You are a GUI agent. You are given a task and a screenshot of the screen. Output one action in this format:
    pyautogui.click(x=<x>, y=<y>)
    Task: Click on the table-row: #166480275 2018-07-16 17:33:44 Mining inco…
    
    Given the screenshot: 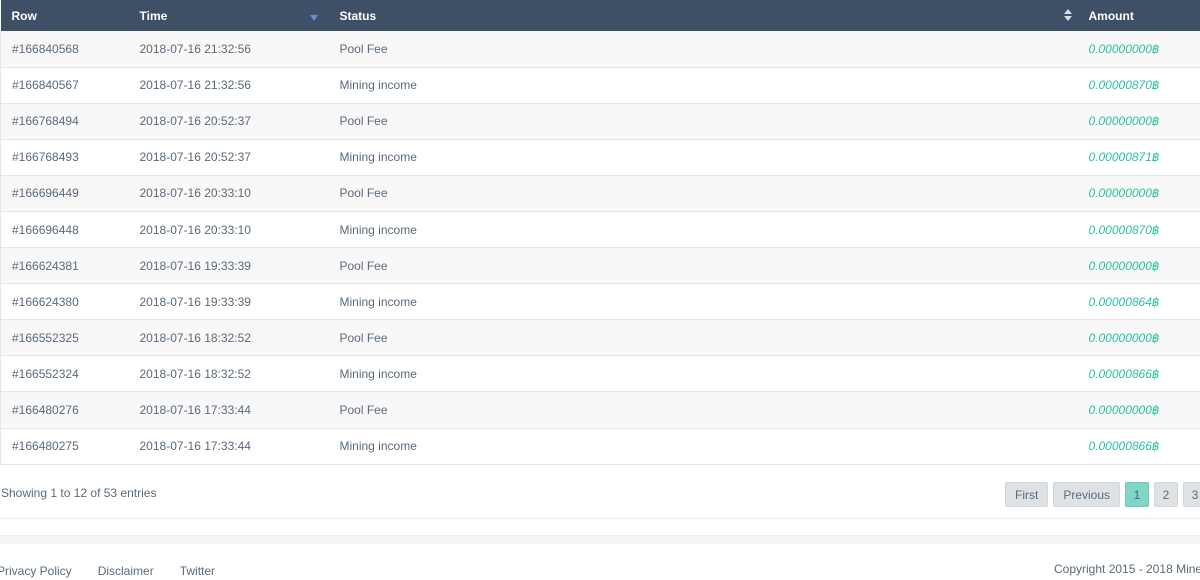 What is the action you would take?
    pyautogui.click(x=600, y=446)
    